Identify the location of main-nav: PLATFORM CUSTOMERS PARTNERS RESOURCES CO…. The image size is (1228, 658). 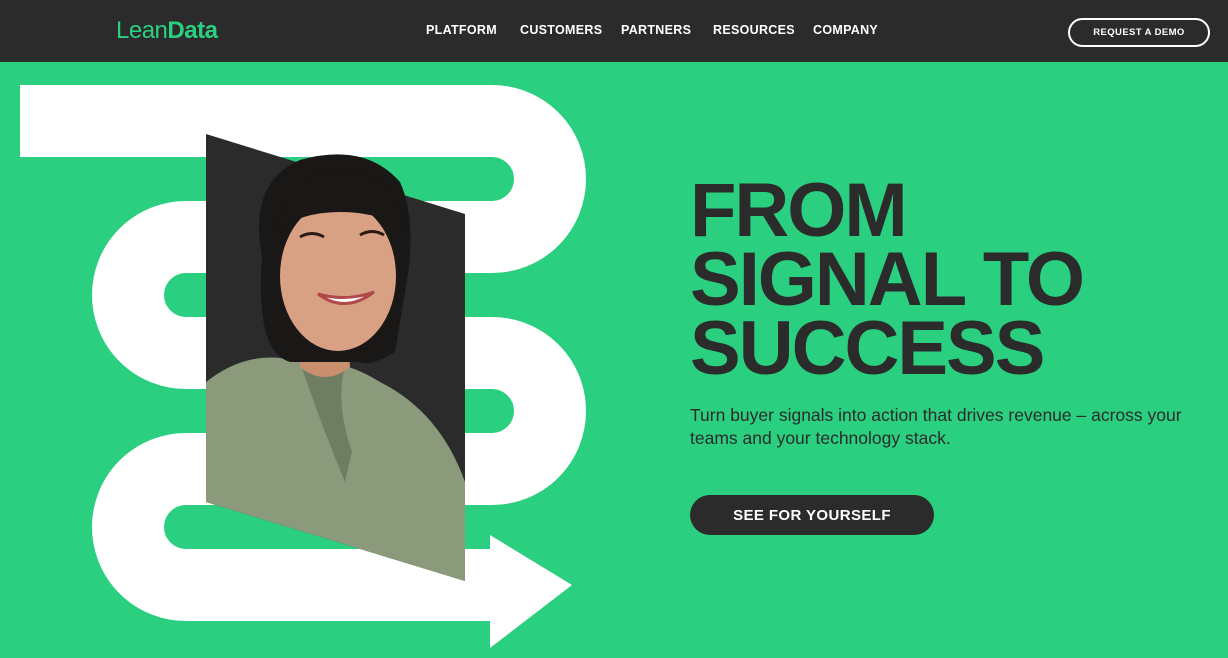
(614, 30).